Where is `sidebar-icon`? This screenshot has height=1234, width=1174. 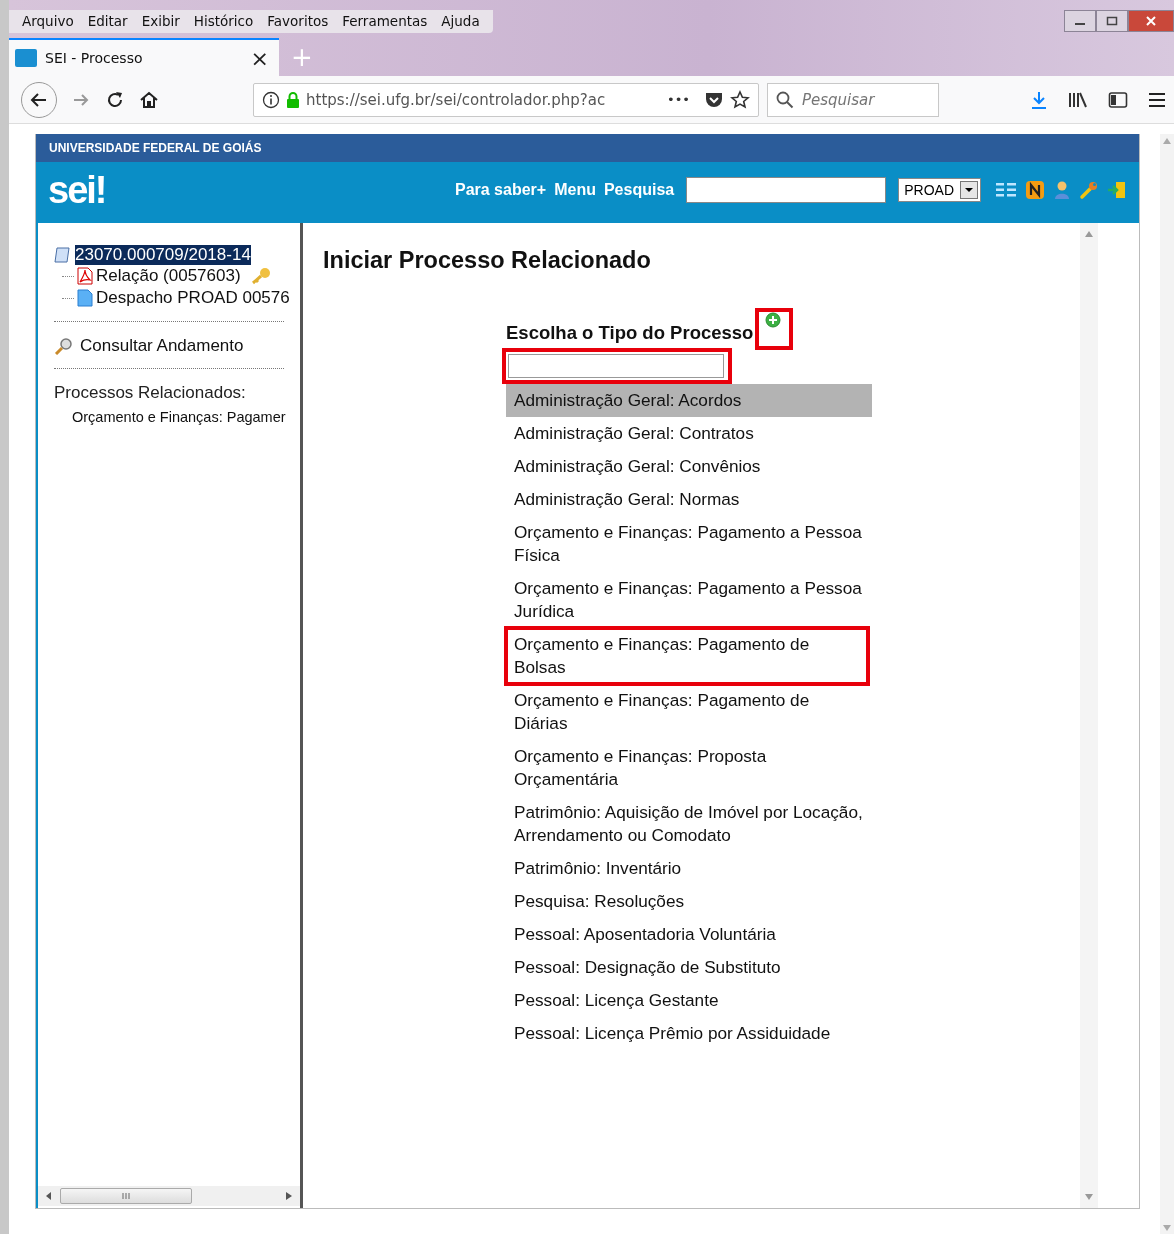 sidebar-icon is located at coordinates (1118, 99).